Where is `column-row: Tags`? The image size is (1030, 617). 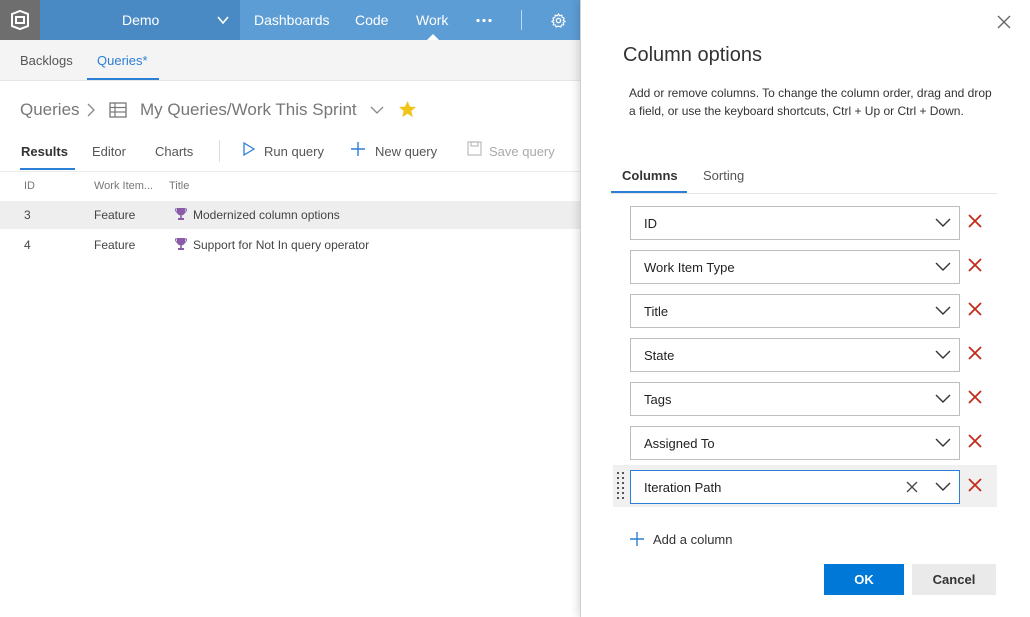 column-row: Tags is located at coordinates (805, 398).